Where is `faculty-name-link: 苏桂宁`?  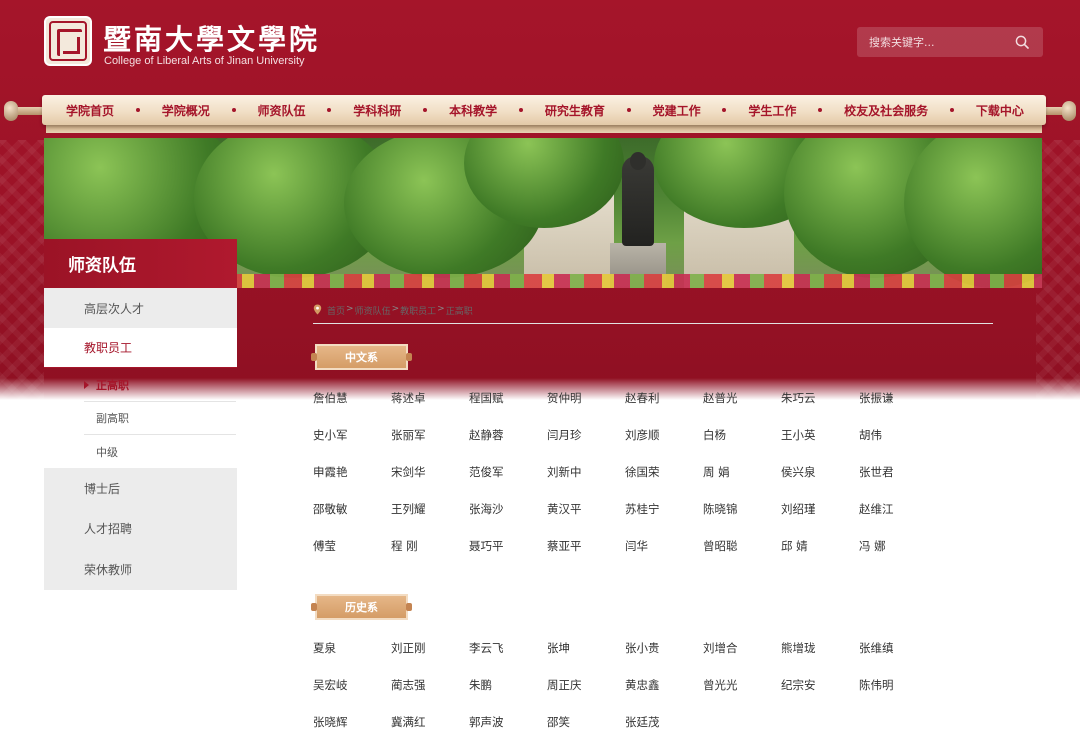 faculty-name-link: 苏桂宁 is located at coordinates (664, 519).